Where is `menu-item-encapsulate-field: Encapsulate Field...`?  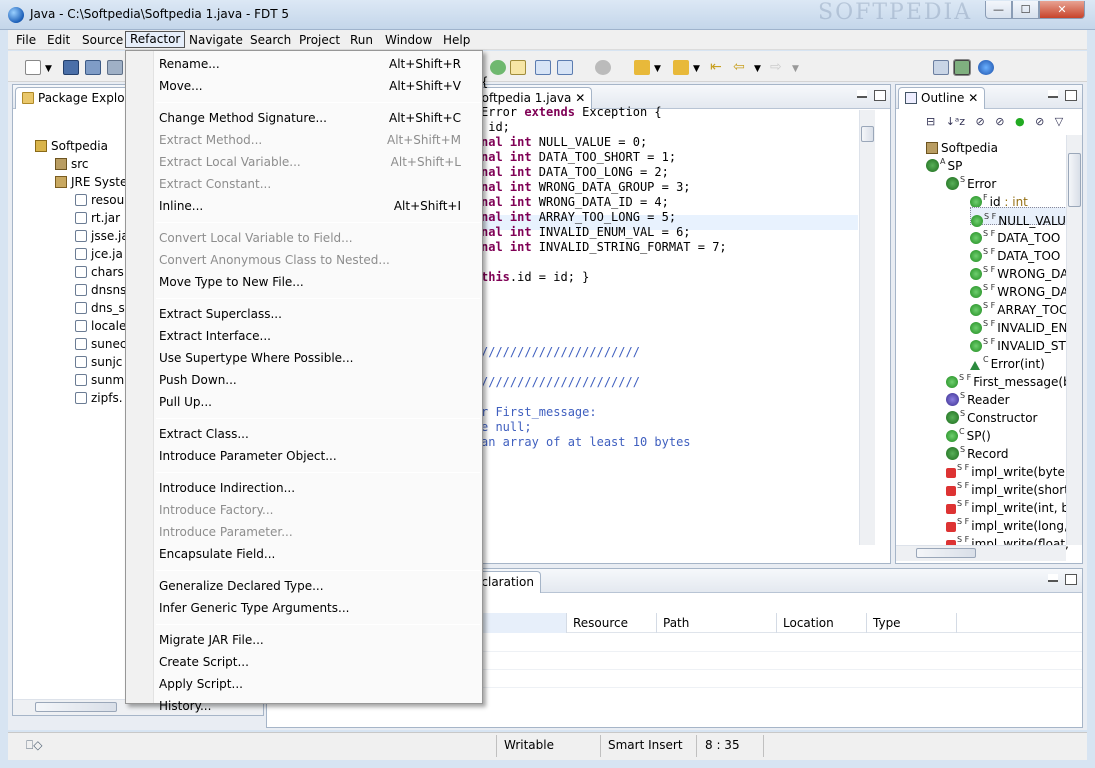
menu-item-encapsulate-field: Encapsulate Field... is located at coordinates (319, 554).